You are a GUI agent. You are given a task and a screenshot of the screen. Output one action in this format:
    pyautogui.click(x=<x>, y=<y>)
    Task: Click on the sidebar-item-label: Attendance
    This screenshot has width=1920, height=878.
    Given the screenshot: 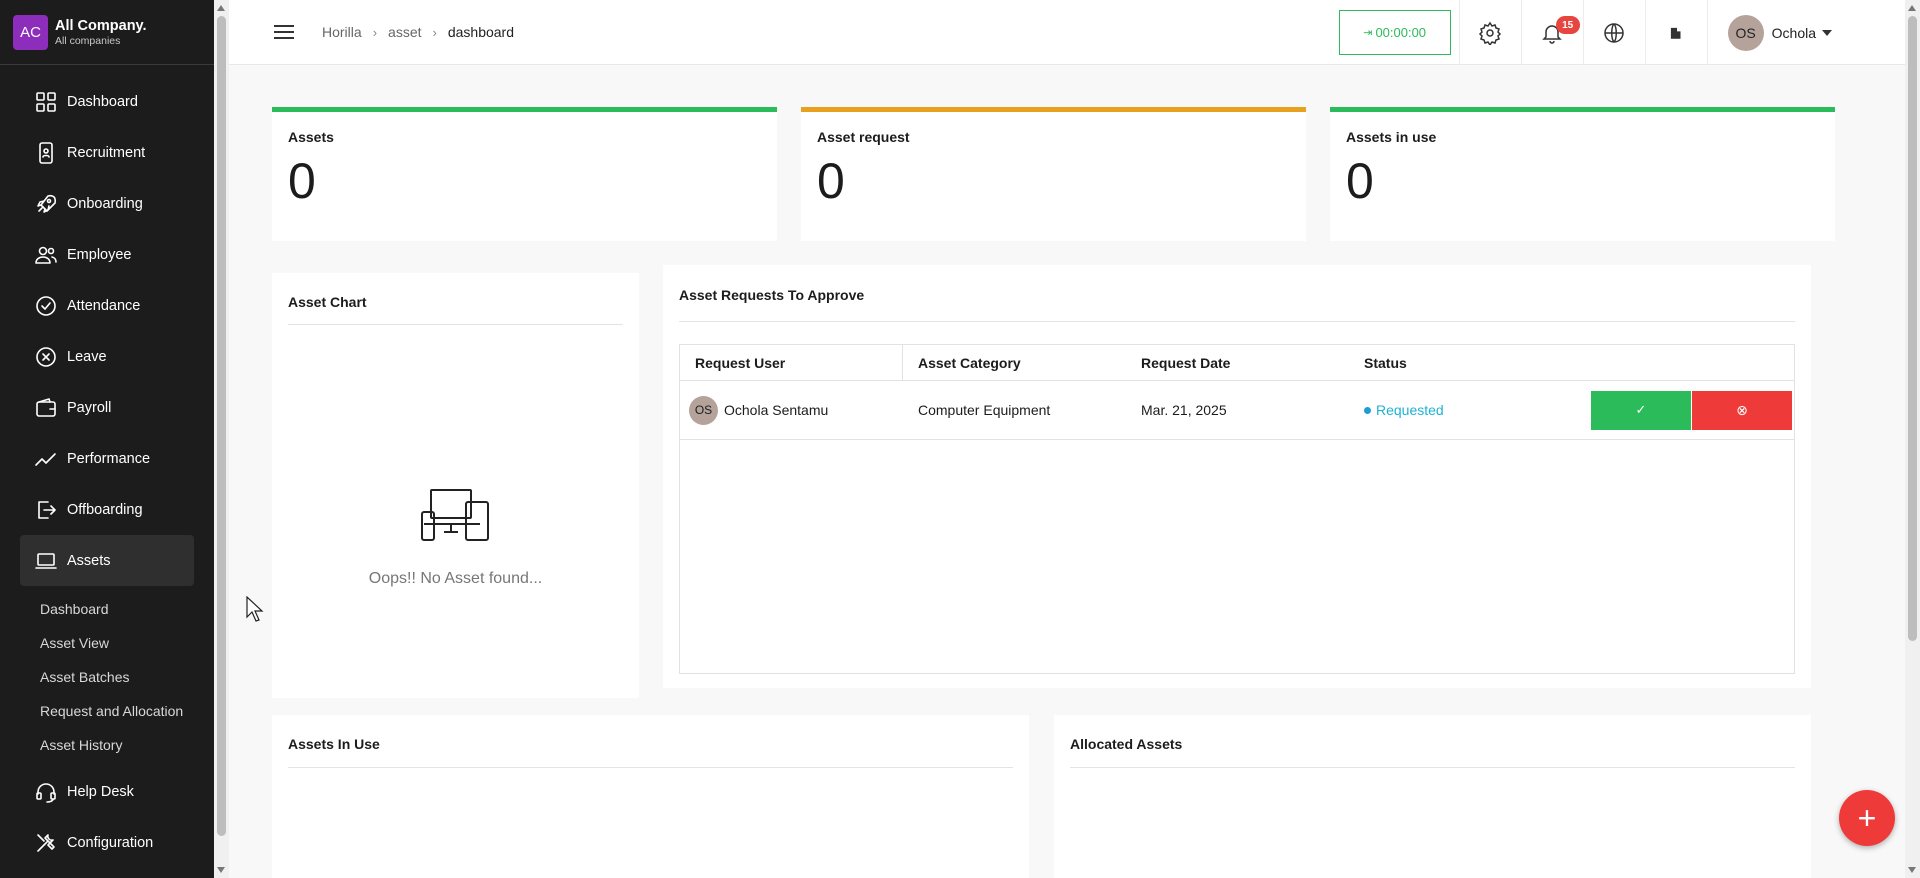 What is the action you would take?
    pyautogui.click(x=104, y=305)
    